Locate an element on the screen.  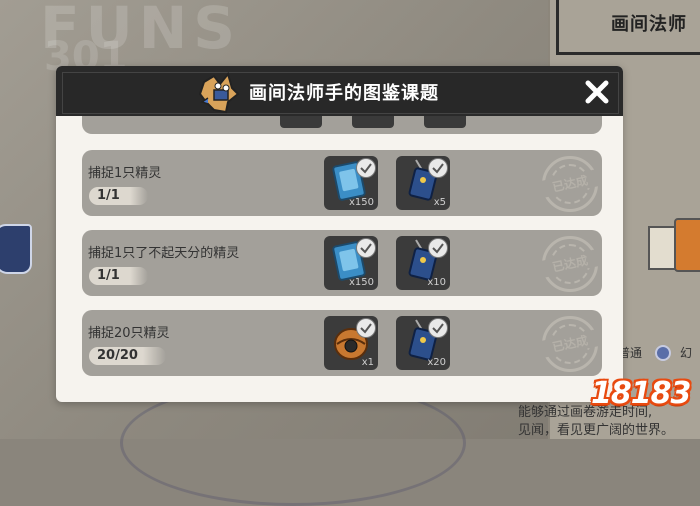
background-description-line: 见闻，看见更广阔的世界。 is located at coordinates (596, 430).